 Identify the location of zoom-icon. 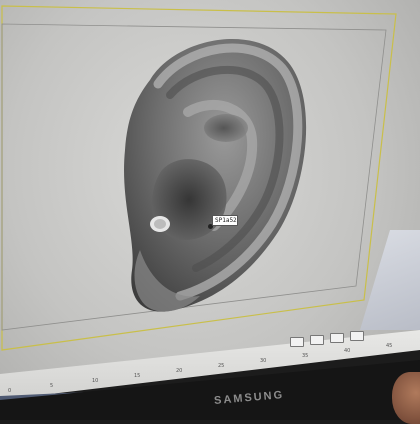
(357, 336).